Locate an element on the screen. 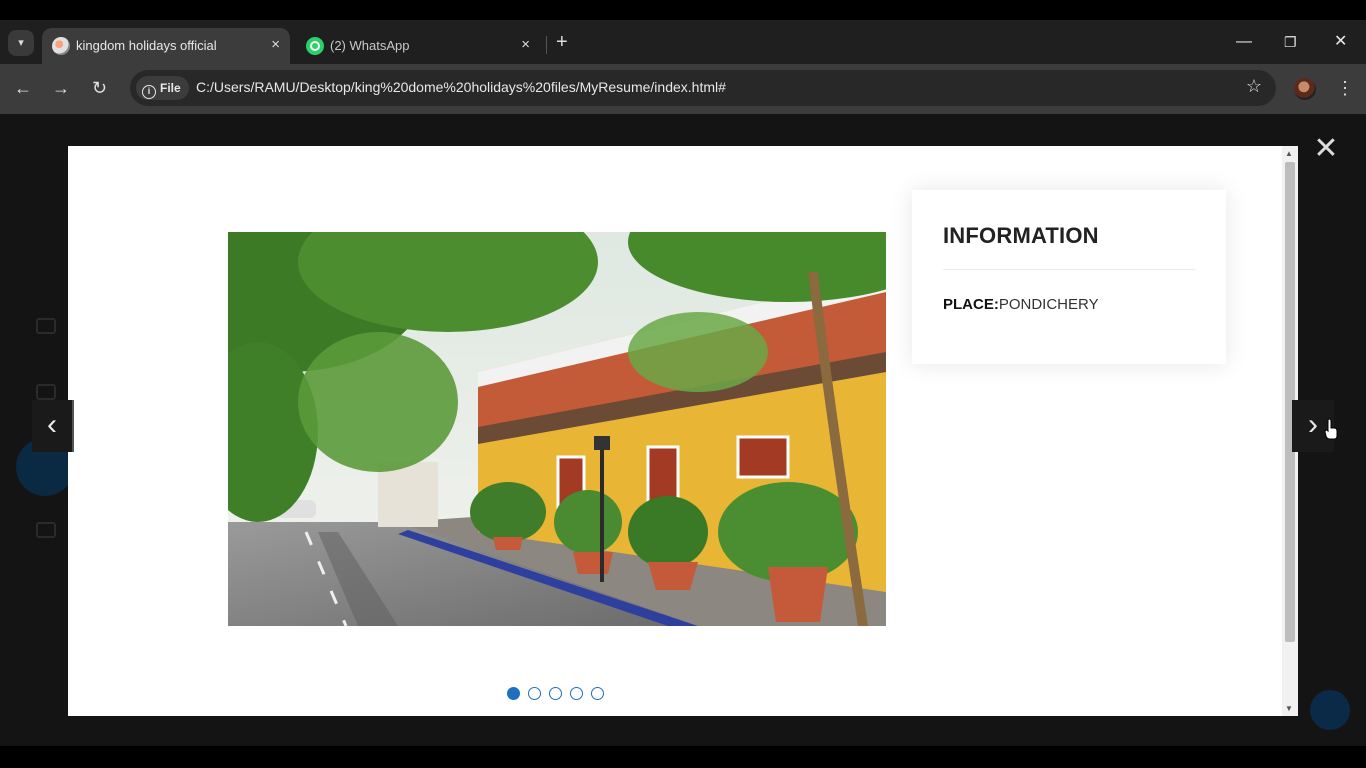 Image resolution: width=1366 pixels, height=768 pixels. info-icon: i is located at coordinates (149, 92).